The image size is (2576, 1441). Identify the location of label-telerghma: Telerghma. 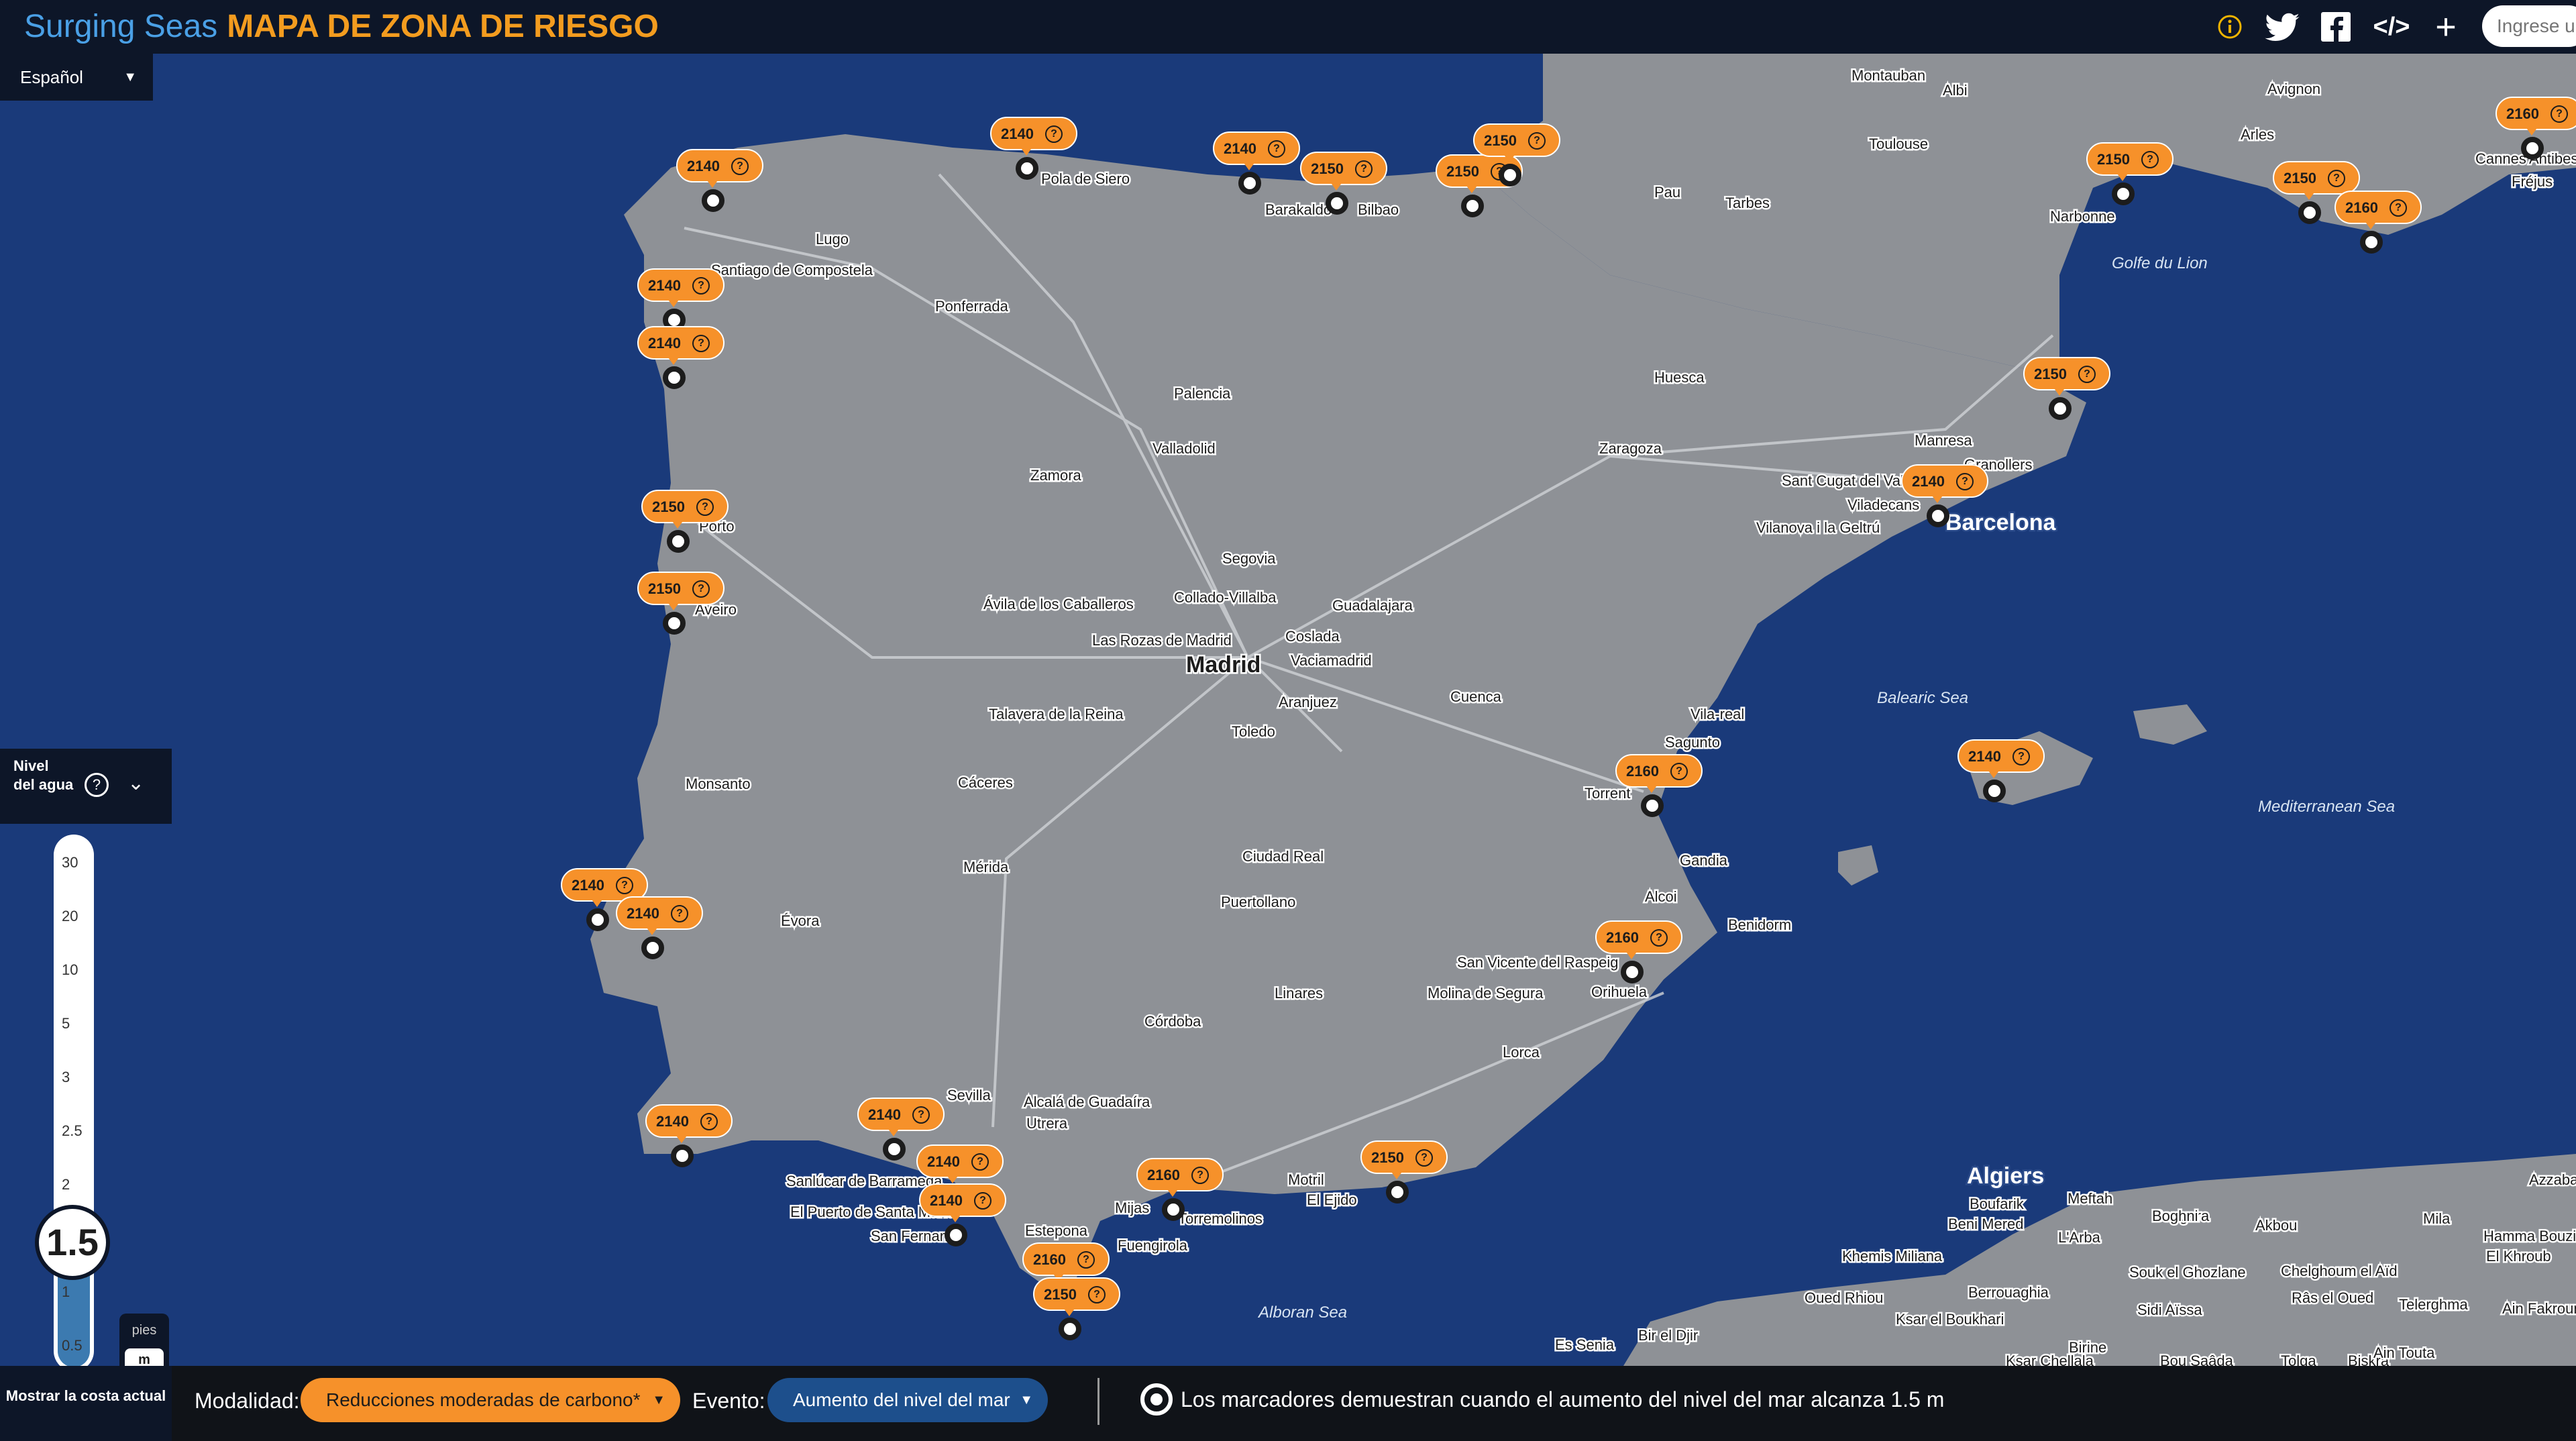
(2433, 1304).